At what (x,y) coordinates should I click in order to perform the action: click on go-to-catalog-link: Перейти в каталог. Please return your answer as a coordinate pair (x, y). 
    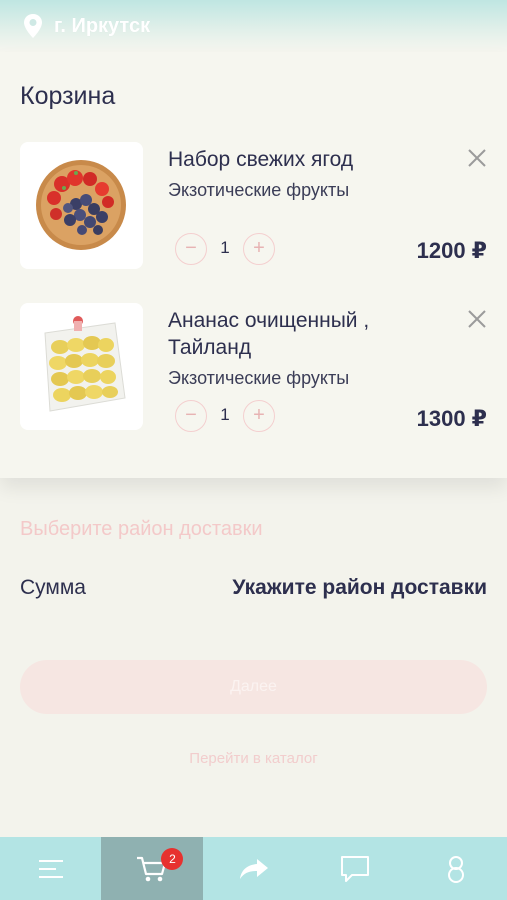
    Looking at the image, I should click on (253, 758).